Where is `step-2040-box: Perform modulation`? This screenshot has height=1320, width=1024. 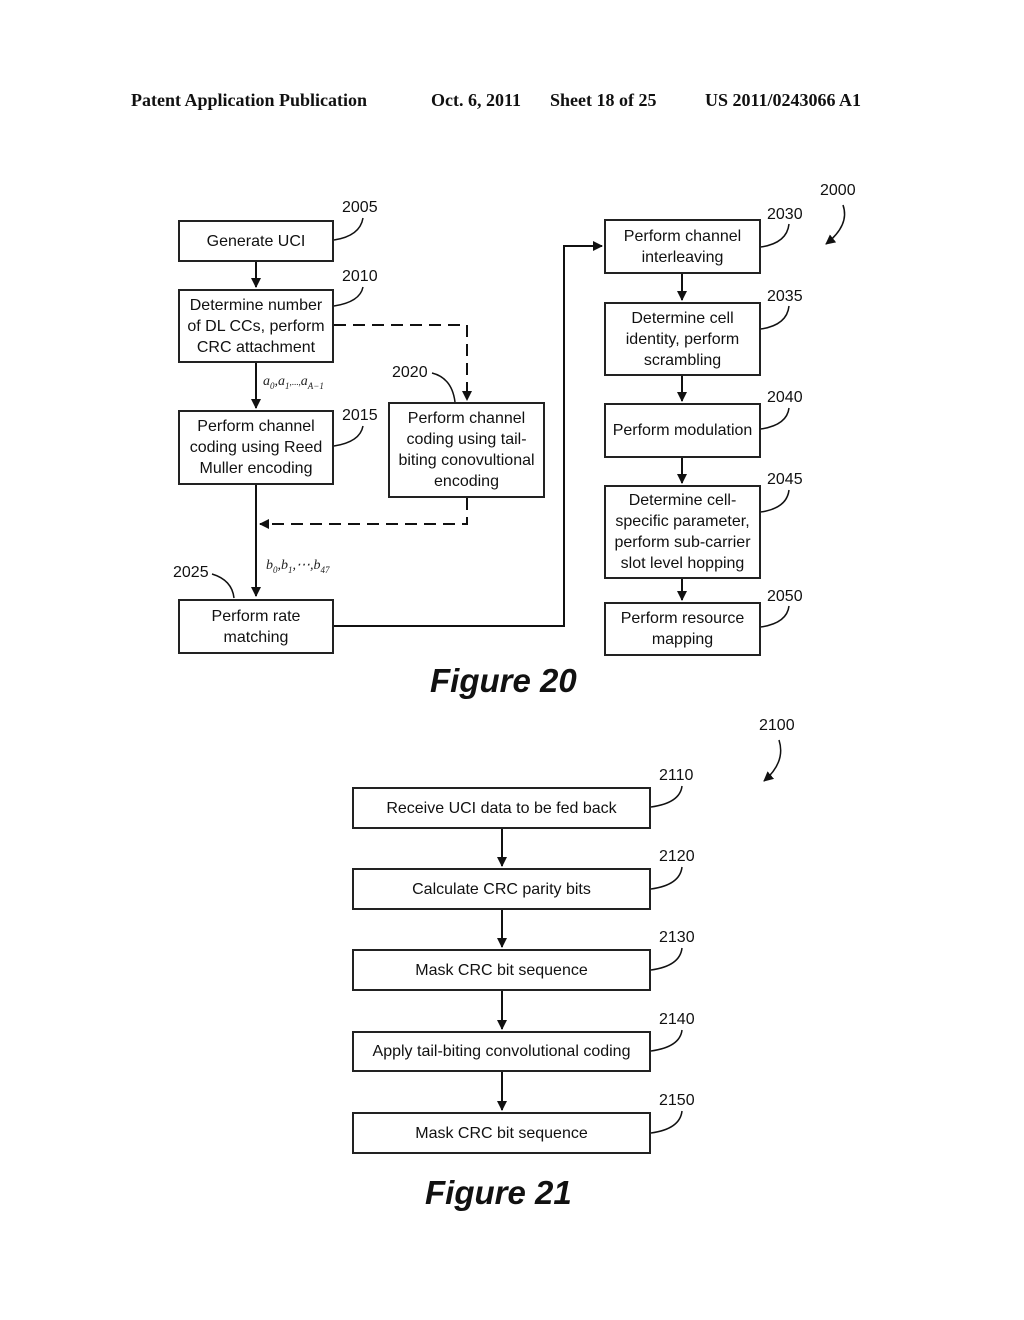
step-2040-box: Perform modulation is located at coordinates (682, 430).